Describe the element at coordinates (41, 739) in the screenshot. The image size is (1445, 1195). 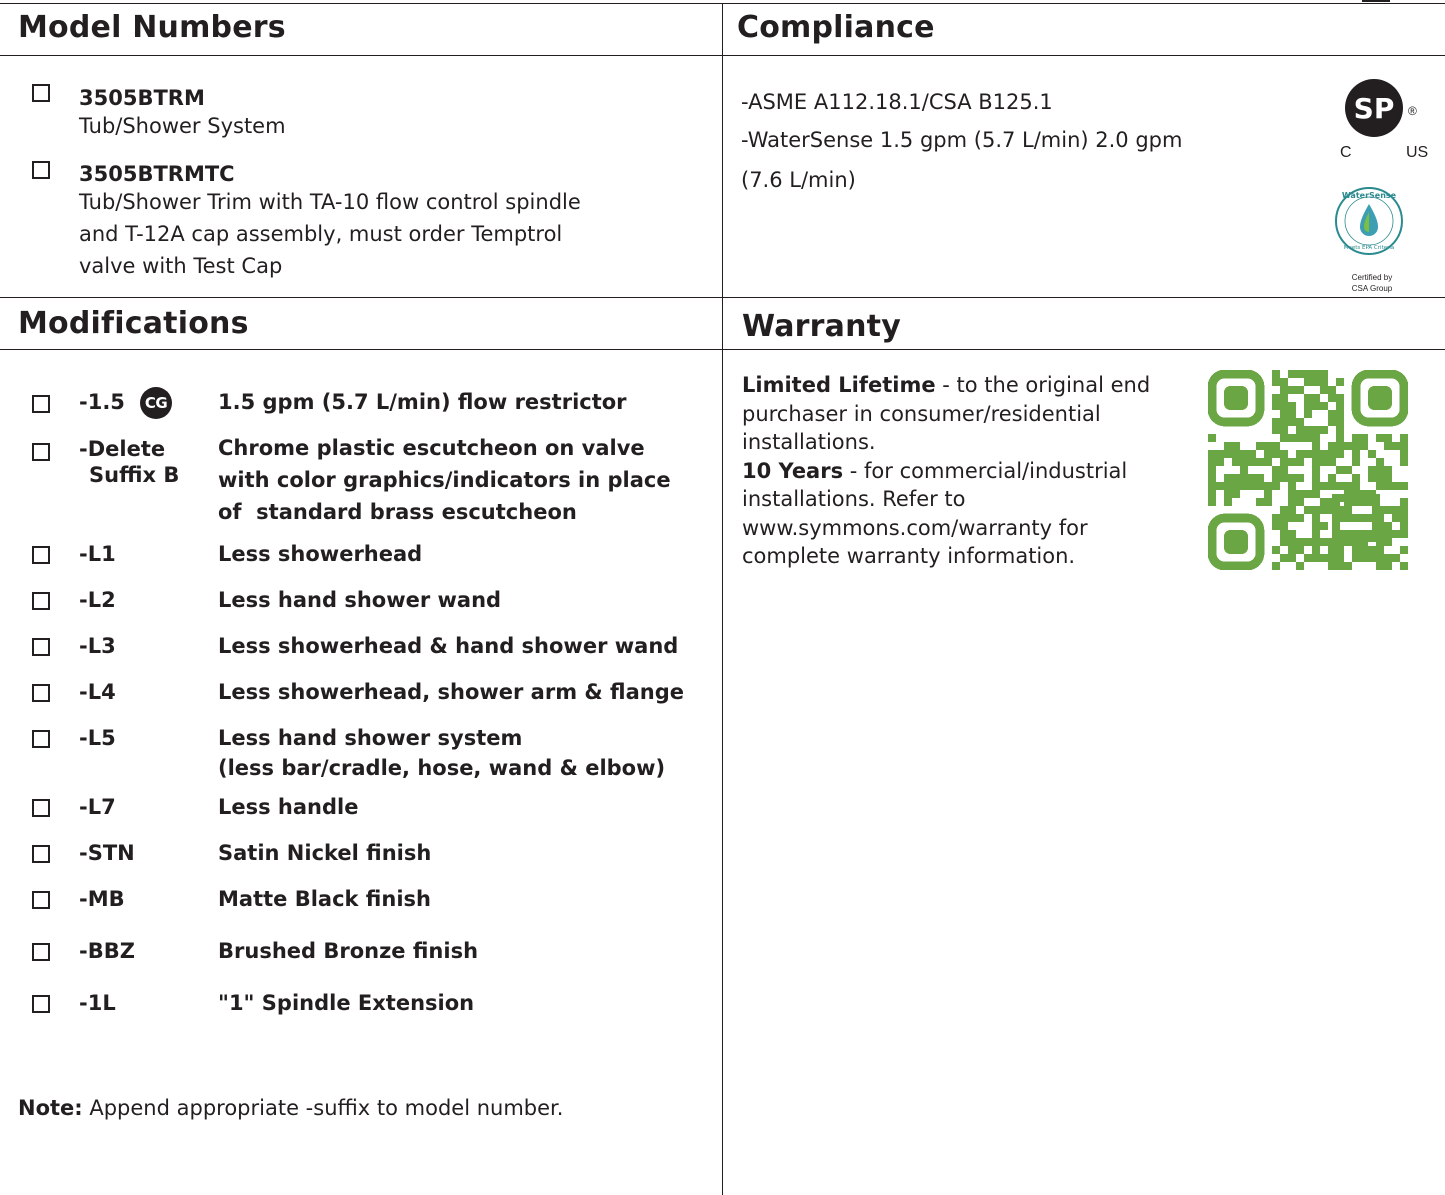
I see `mod-checkbox-l5` at that location.